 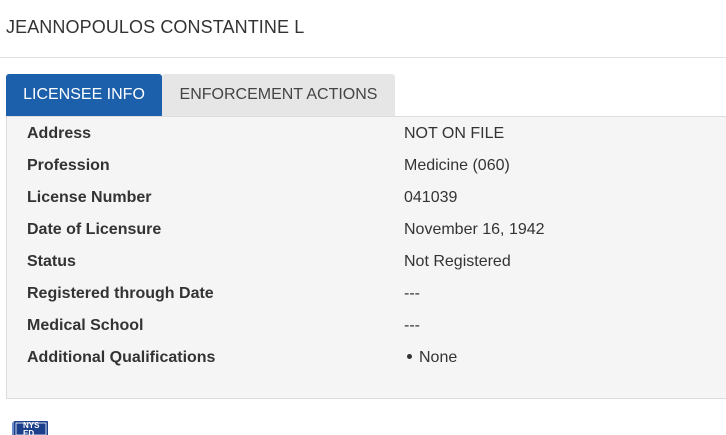 I want to click on additional-qualification-item: None, so click(x=438, y=357).